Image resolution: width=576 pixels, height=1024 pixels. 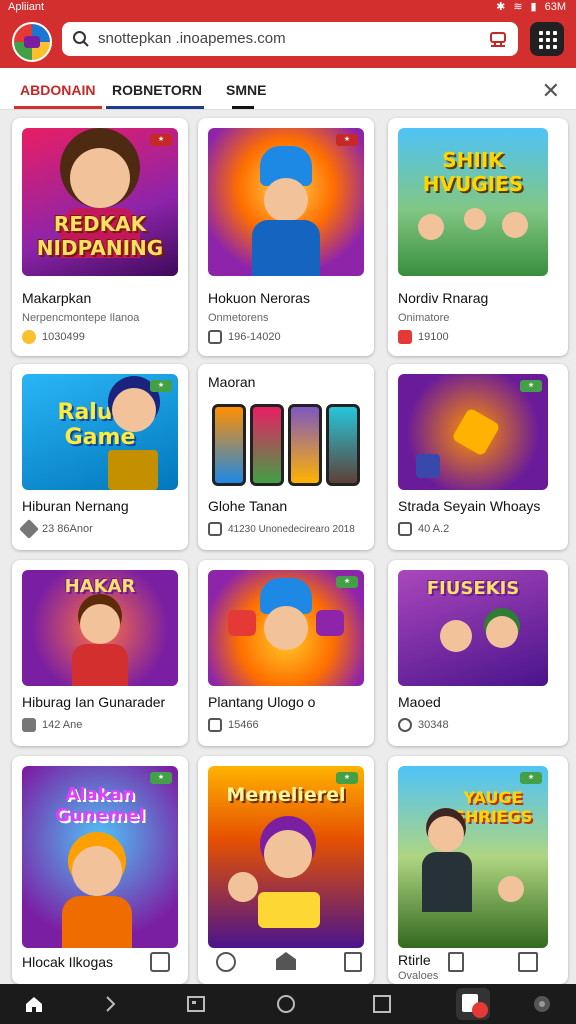 I want to click on card-meta: 19100, so click(x=423, y=337).